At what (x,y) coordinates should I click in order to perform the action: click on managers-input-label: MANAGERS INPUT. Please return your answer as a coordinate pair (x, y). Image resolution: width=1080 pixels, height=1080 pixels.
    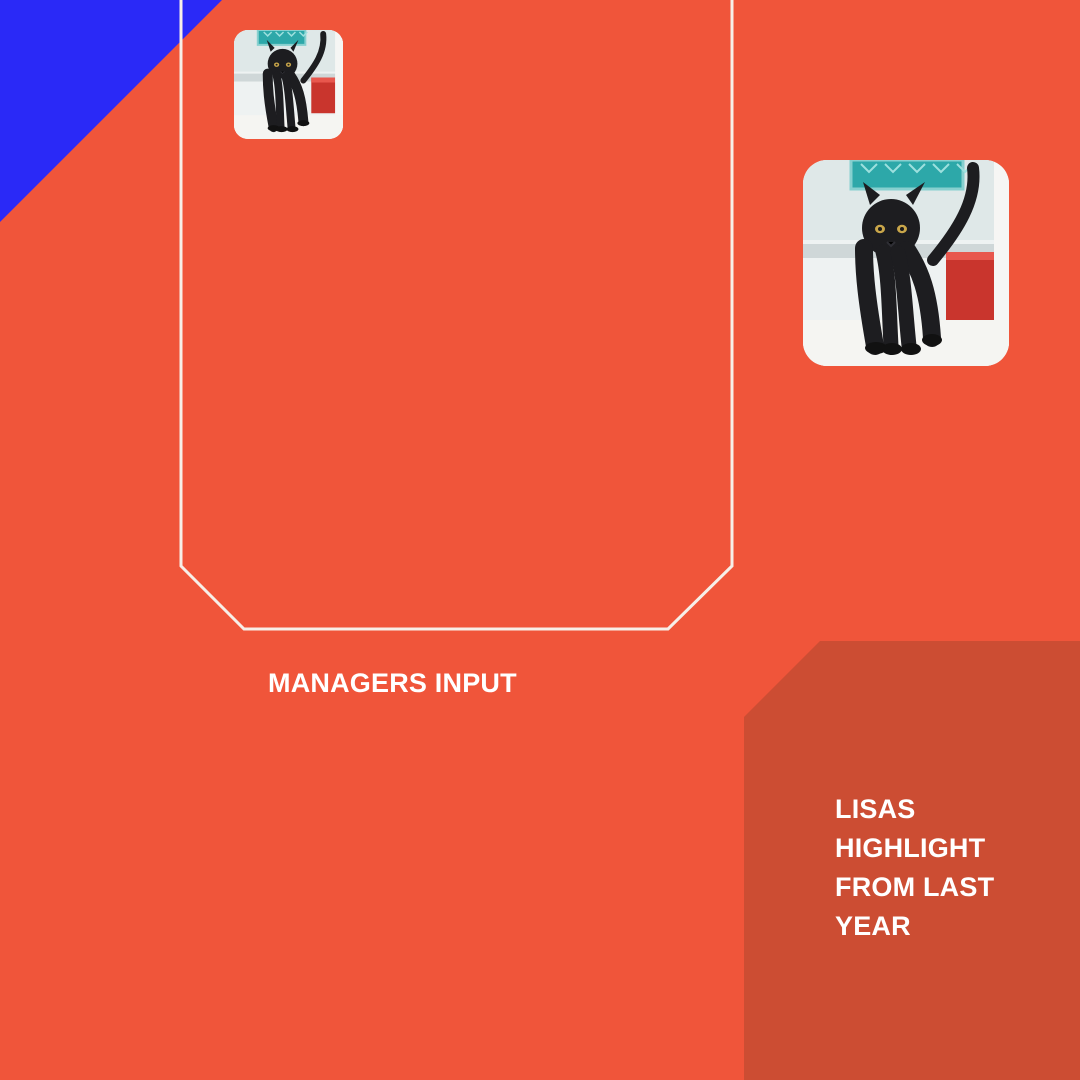
    Looking at the image, I should click on (392, 683).